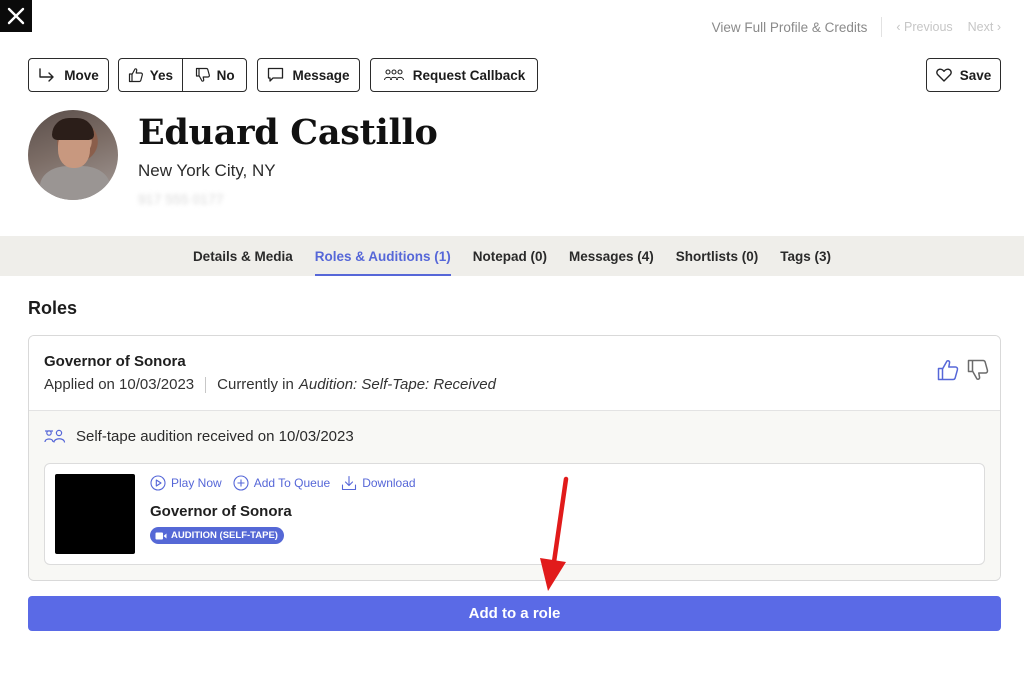 The image size is (1024, 685). Describe the element at coordinates (135, 75) in the screenshot. I see `thumbs-up-icon` at that location.